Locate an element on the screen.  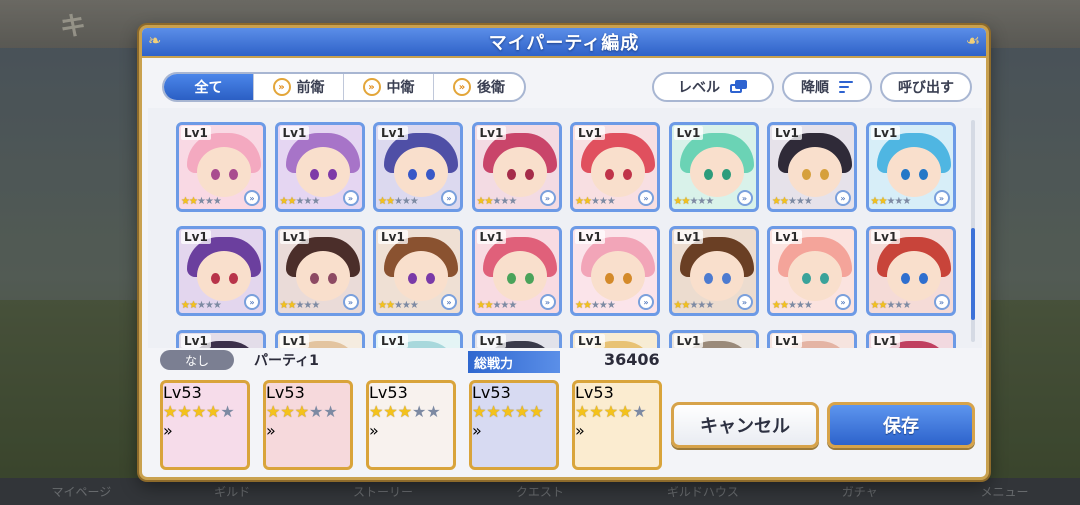
tab-all: 全て is located at coordinates (209, 87).